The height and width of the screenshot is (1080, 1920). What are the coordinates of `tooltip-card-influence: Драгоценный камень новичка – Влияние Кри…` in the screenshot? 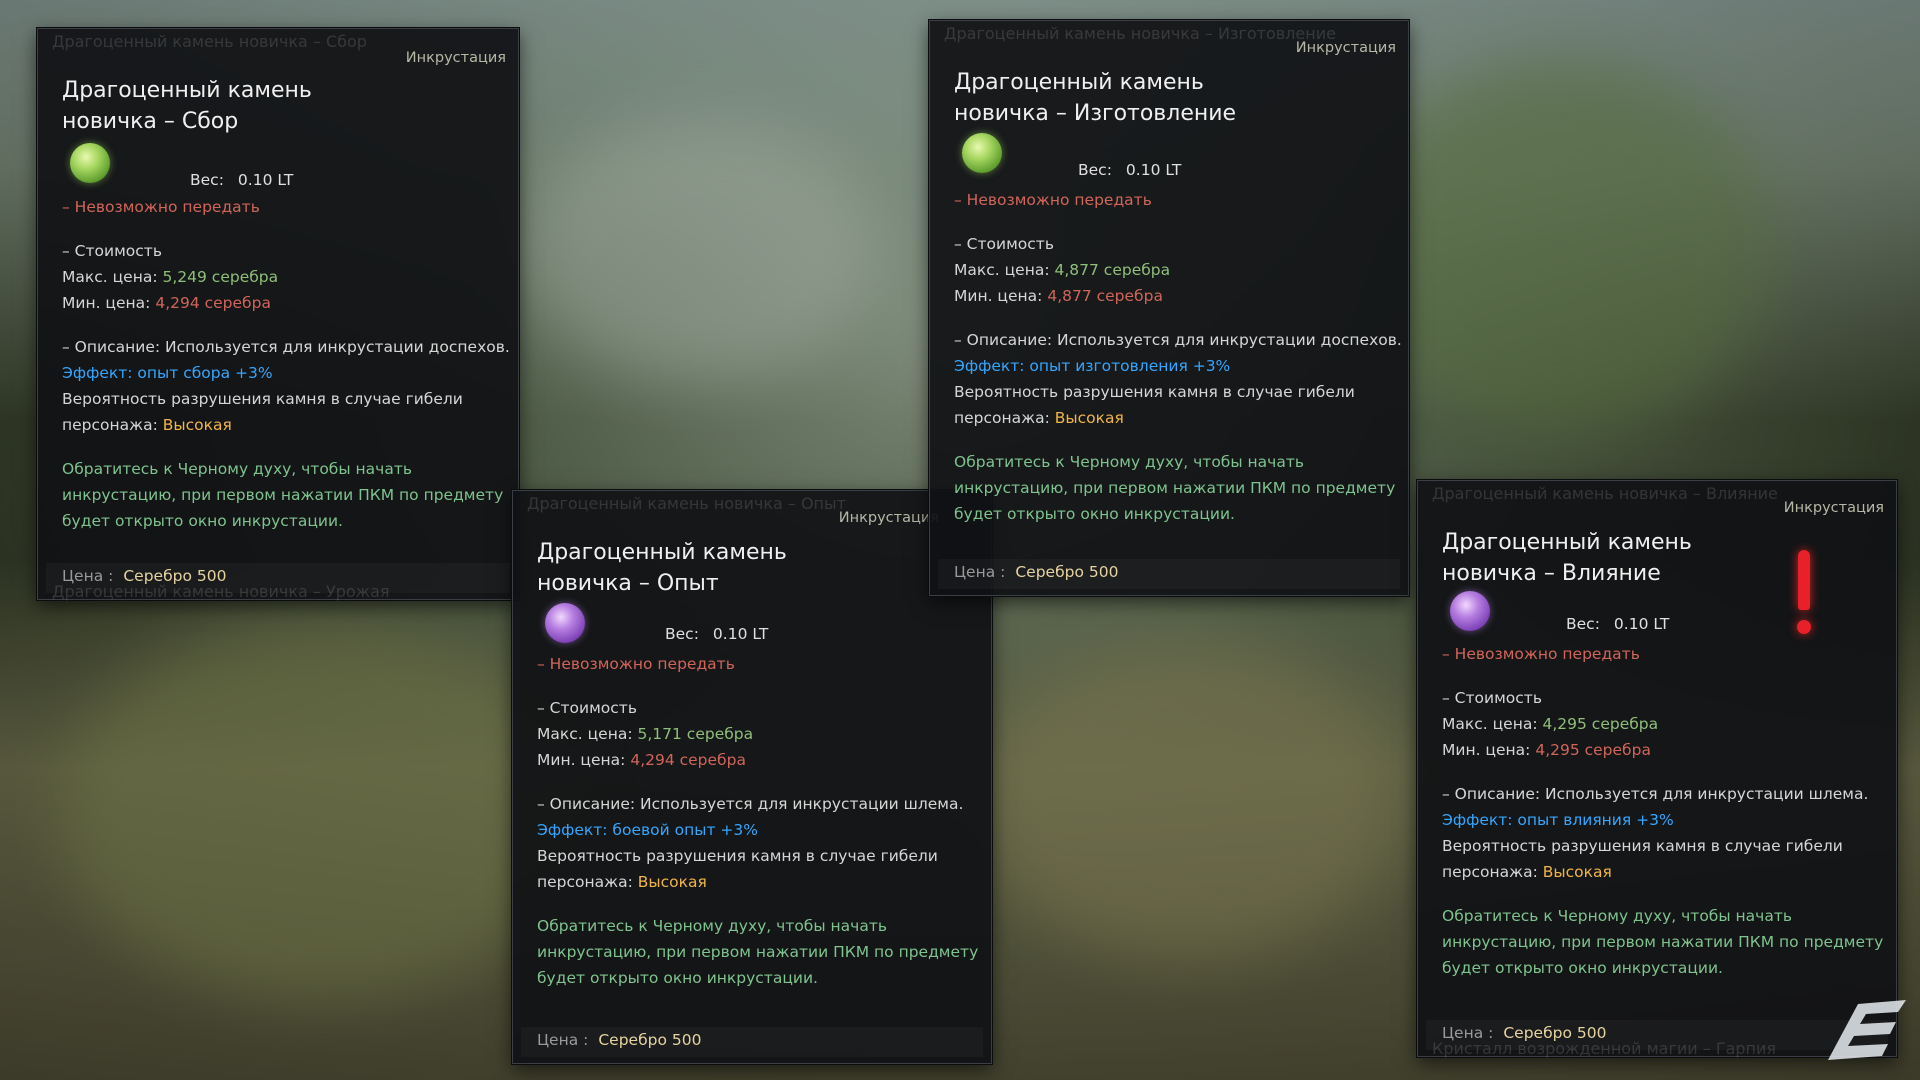 It's located at (1657, 769).